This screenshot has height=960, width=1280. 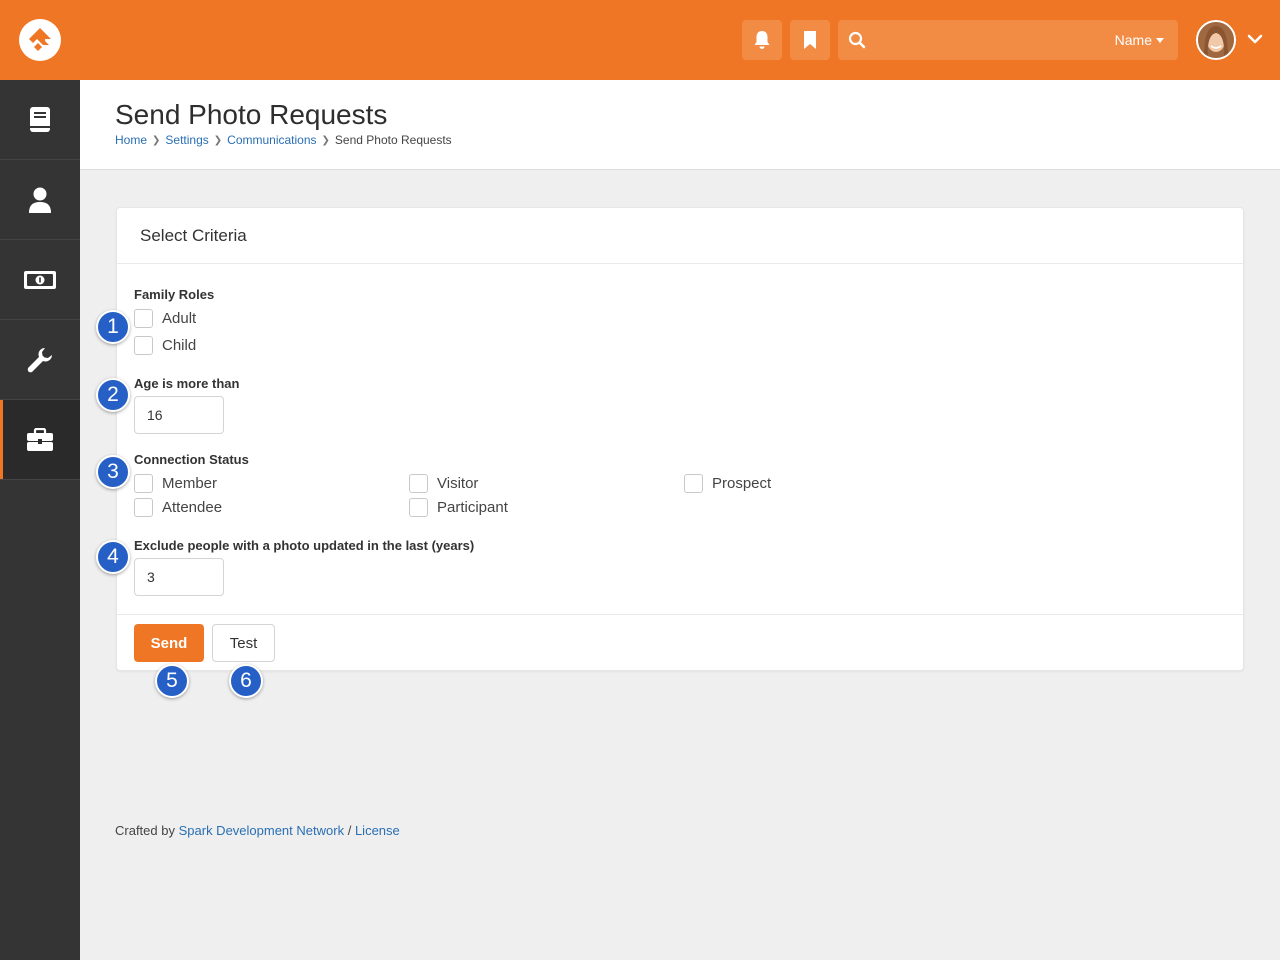 I want to click on family-roles-label: Family Roles, so click(x=174, y=294).